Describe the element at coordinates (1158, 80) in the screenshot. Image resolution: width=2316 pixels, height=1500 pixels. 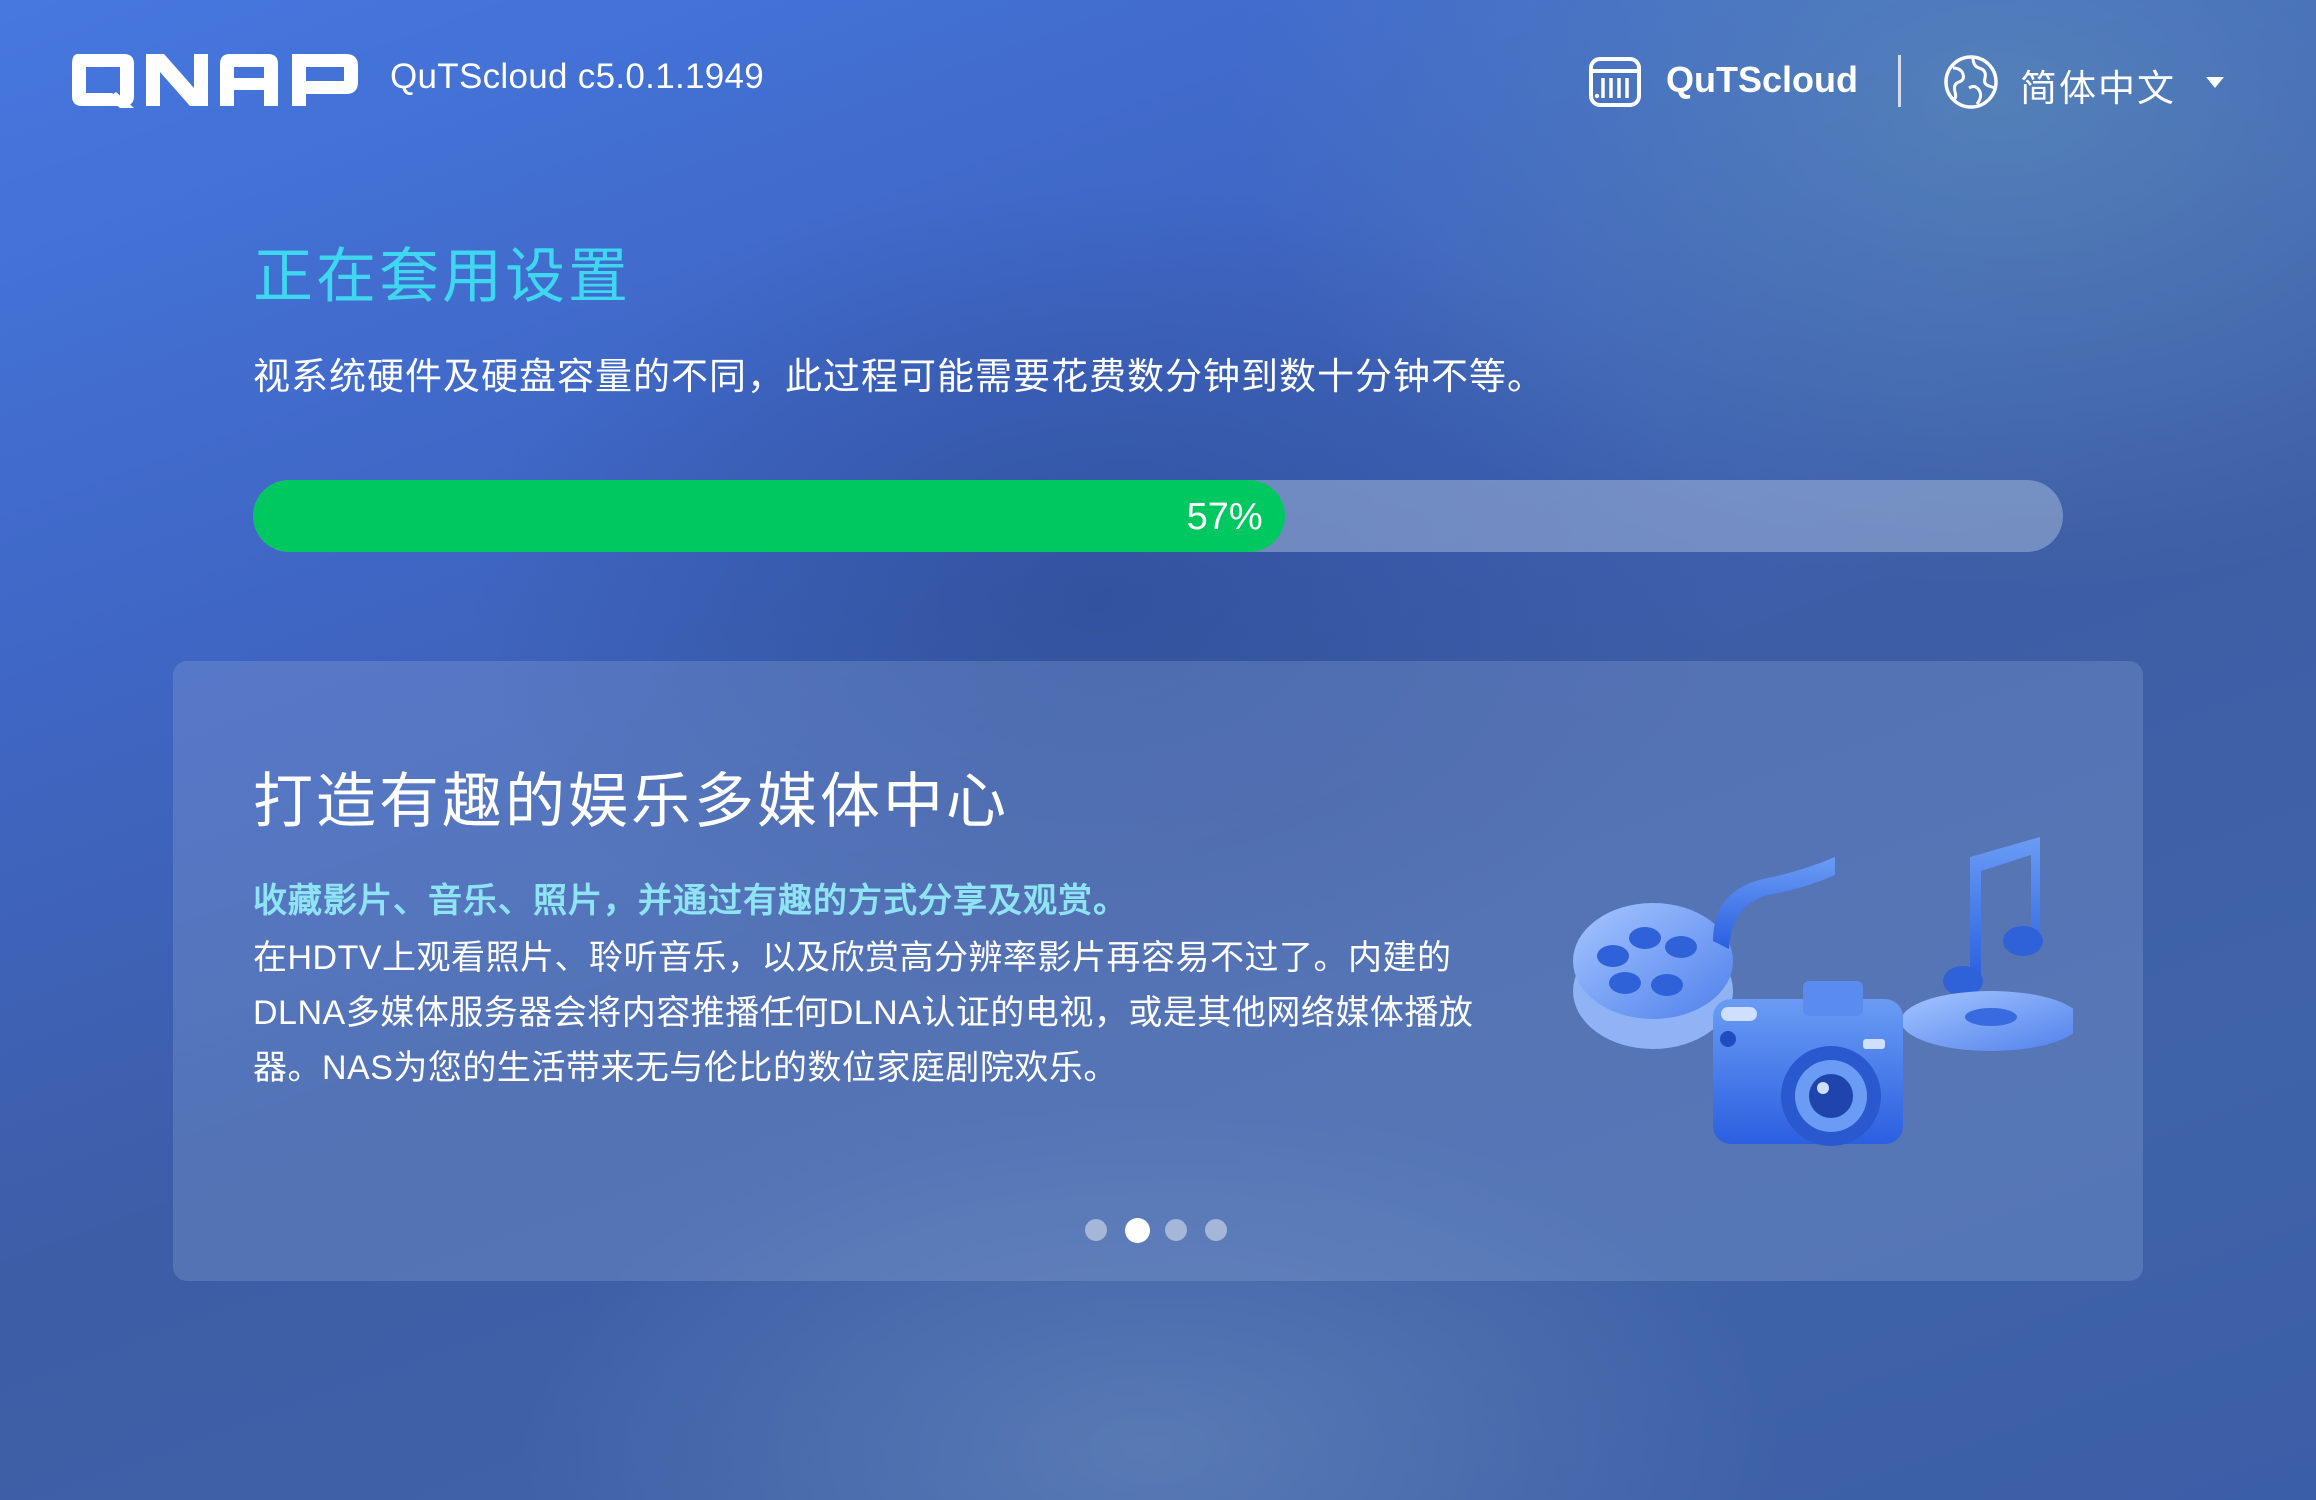
I see `top-header: QuTScloud c5.0.1.1949 QuTScloud 简体中文` at that location.